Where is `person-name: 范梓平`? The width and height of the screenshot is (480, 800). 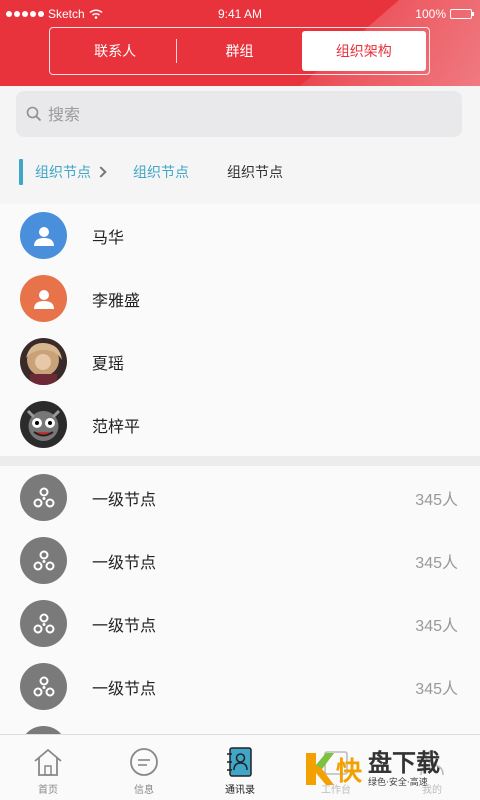
person-name: 范梓平 is located at coordinates (116, 426).